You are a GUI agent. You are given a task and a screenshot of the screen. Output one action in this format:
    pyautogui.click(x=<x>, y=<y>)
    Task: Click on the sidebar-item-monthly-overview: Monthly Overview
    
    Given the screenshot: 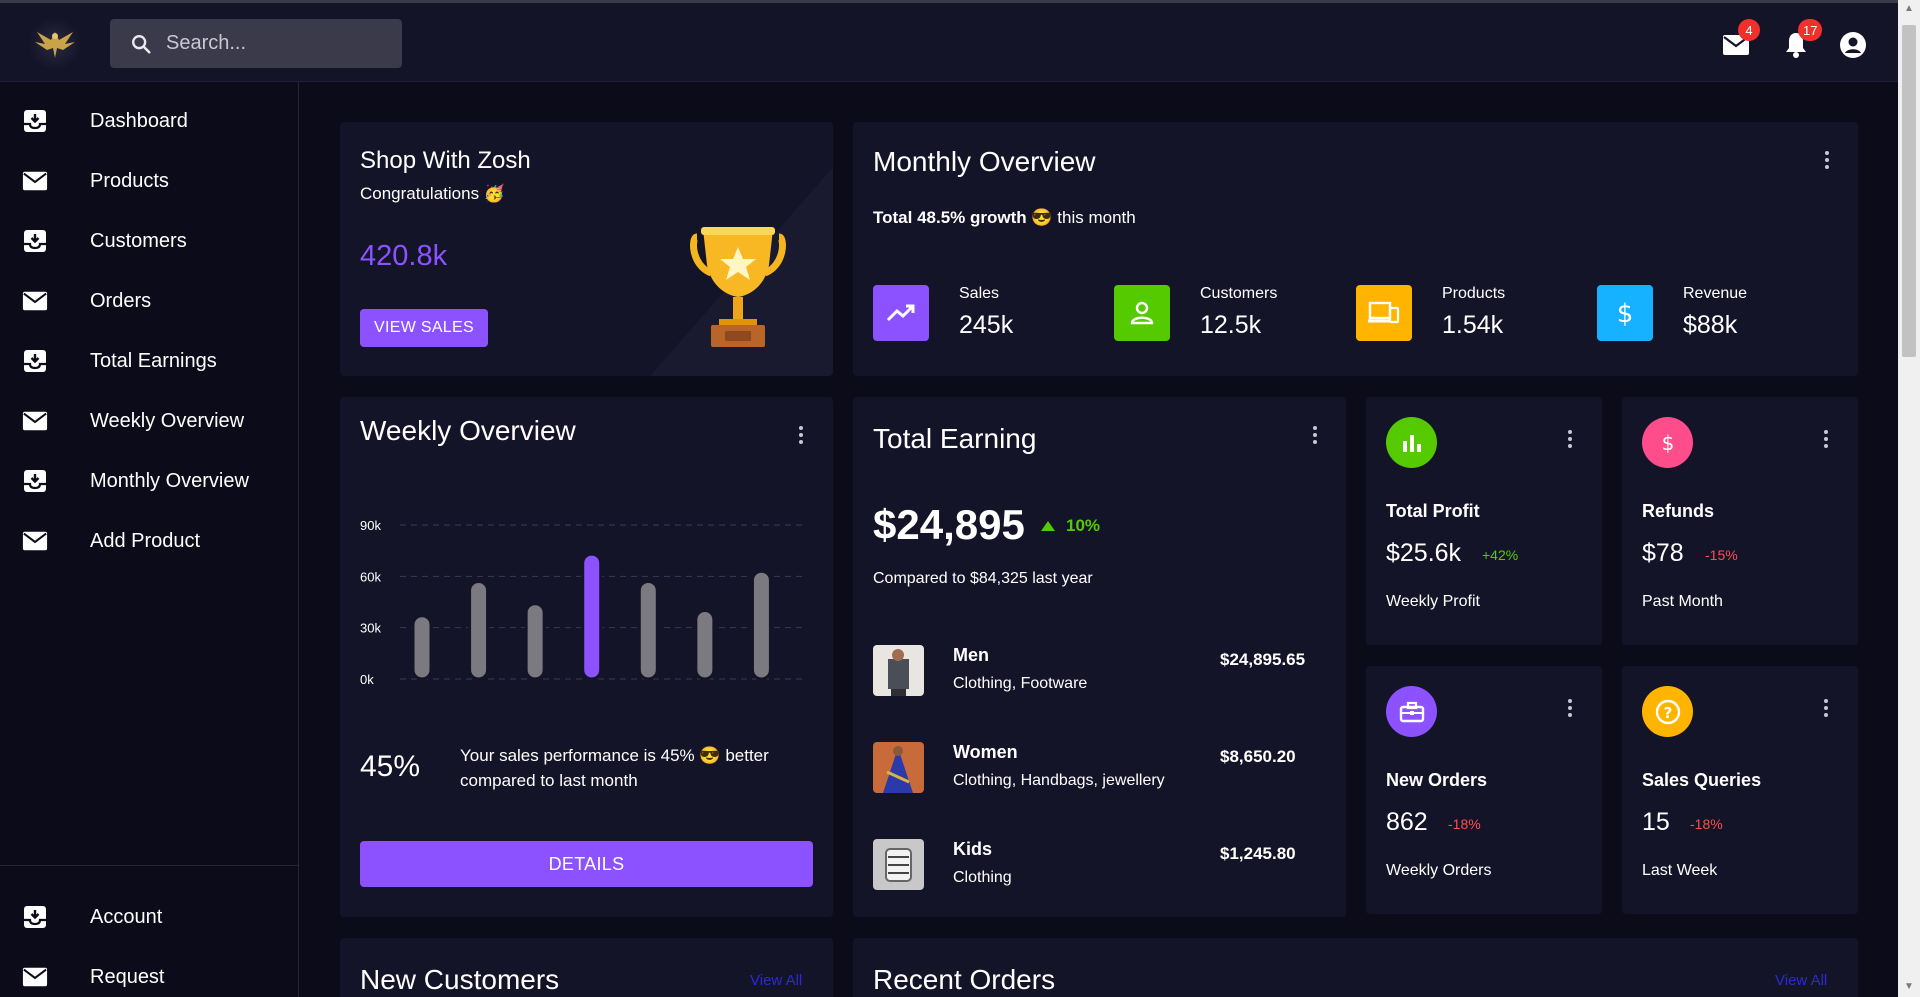 What is the action you would take?
    pyautogui.click(x=149, y=481)
    